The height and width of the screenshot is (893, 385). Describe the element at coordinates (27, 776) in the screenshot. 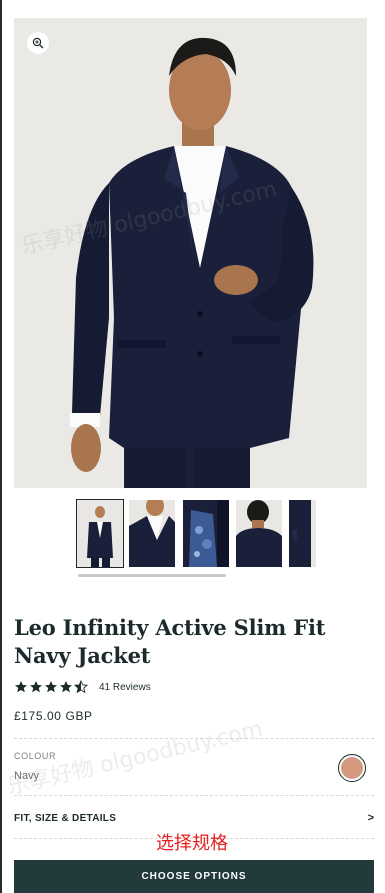

I see `colour-value: Navy` at that location.